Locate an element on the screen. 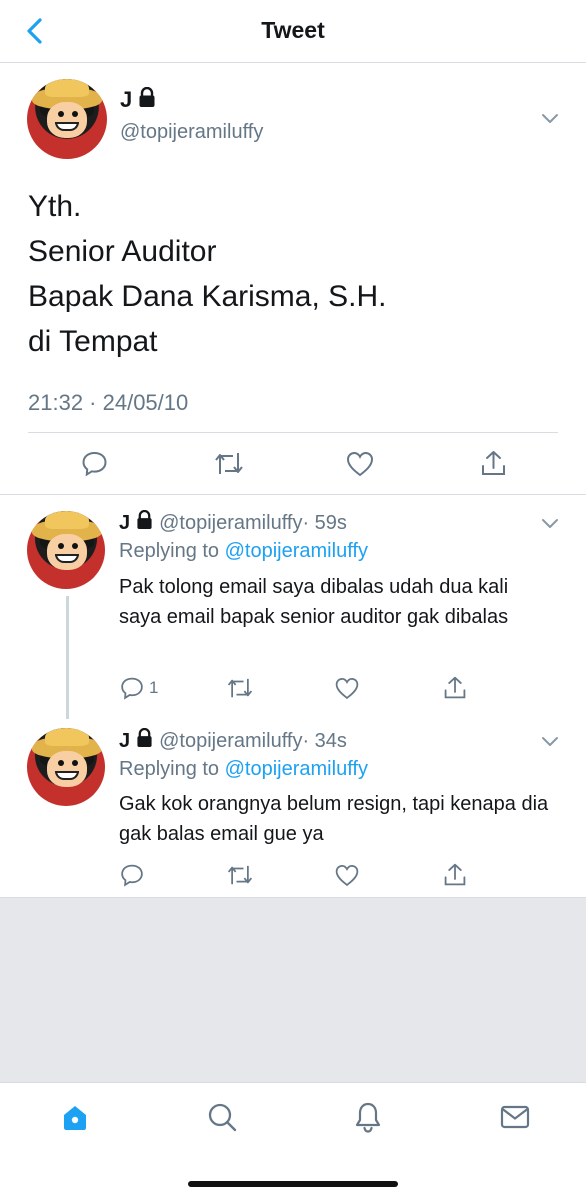  tab-search is located at coordinates (222, 1117).